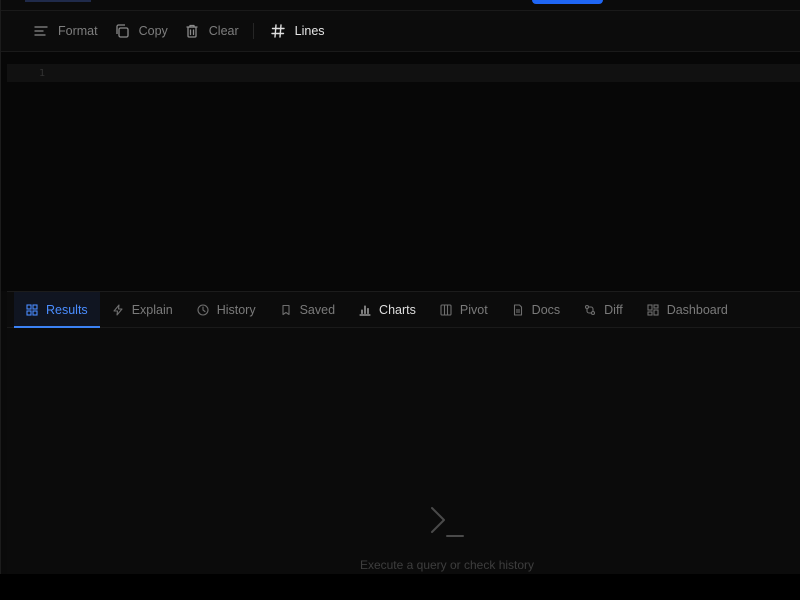  What do you see at coordinates (397, 309) in the screenshot?
I see `tab-charts-label: Charts` at bounding box center [397, 309].